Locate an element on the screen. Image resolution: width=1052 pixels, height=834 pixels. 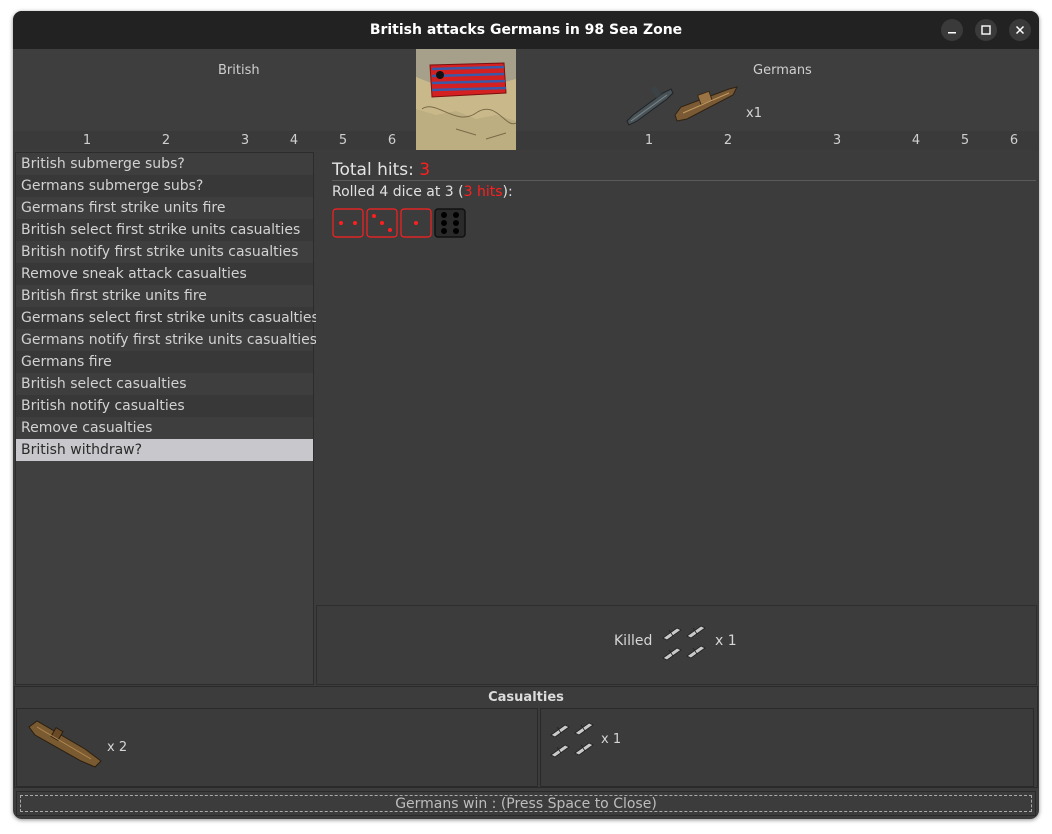
territory-map is located at coordinates (466, 99).